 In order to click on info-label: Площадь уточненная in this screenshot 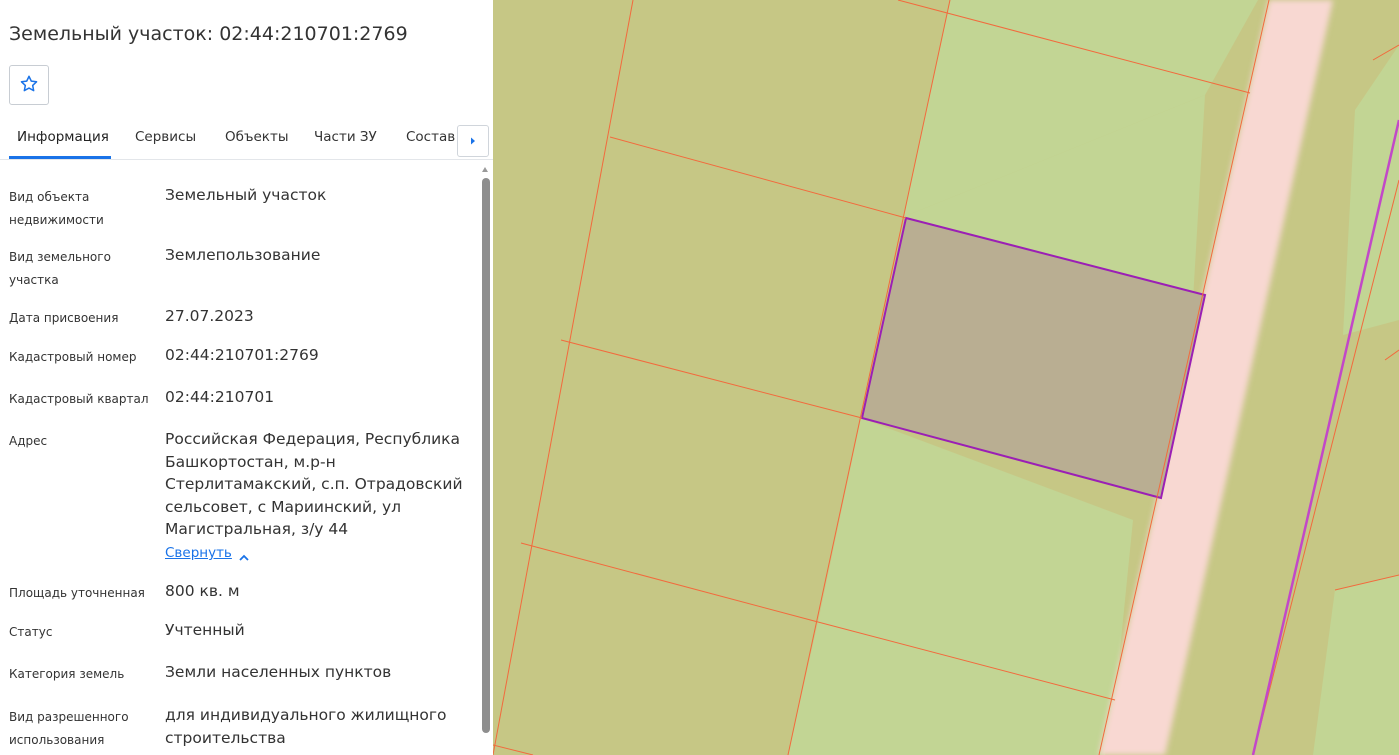, I will do `click(77, 593)`.